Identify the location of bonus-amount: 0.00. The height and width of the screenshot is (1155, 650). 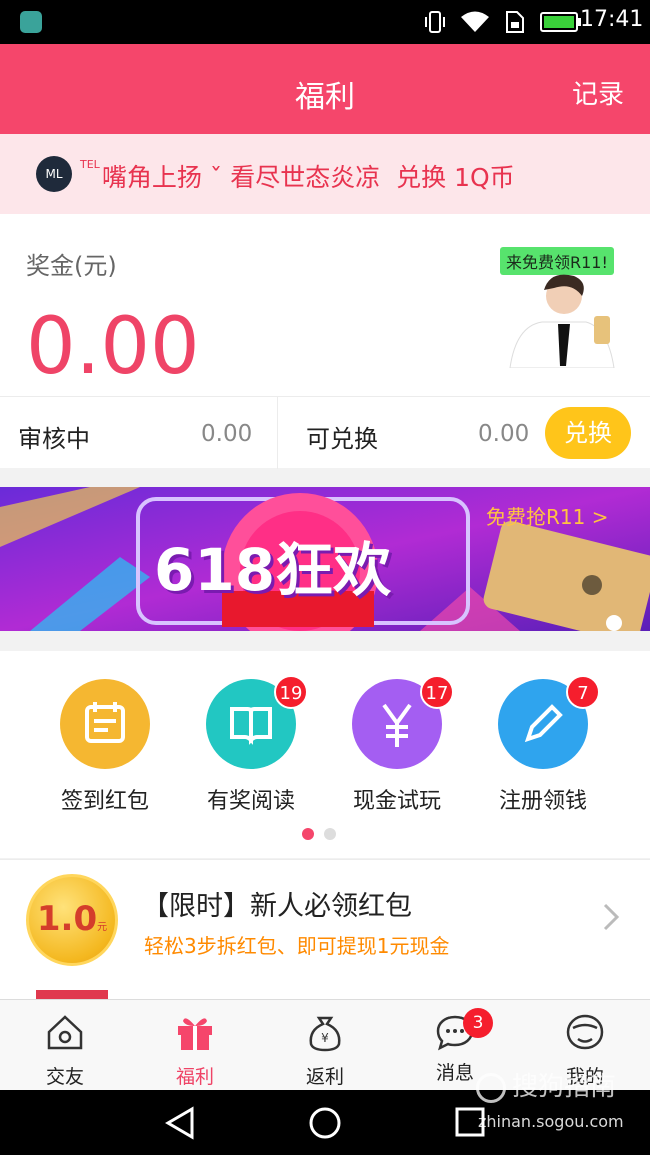
(113, 347).